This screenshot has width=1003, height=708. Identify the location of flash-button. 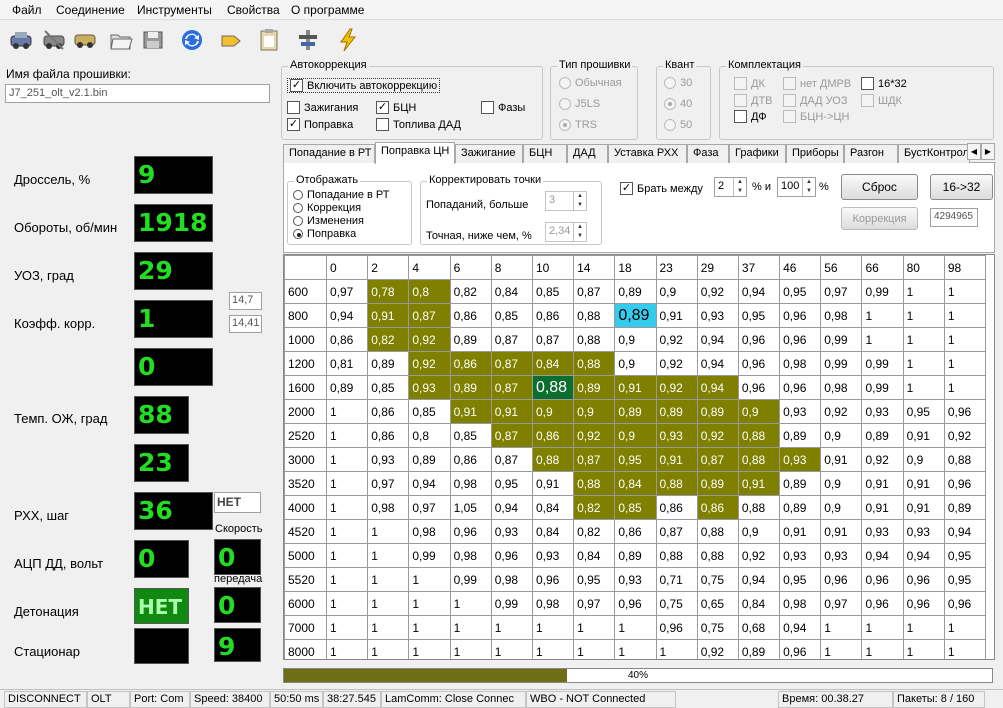
(347, 40).